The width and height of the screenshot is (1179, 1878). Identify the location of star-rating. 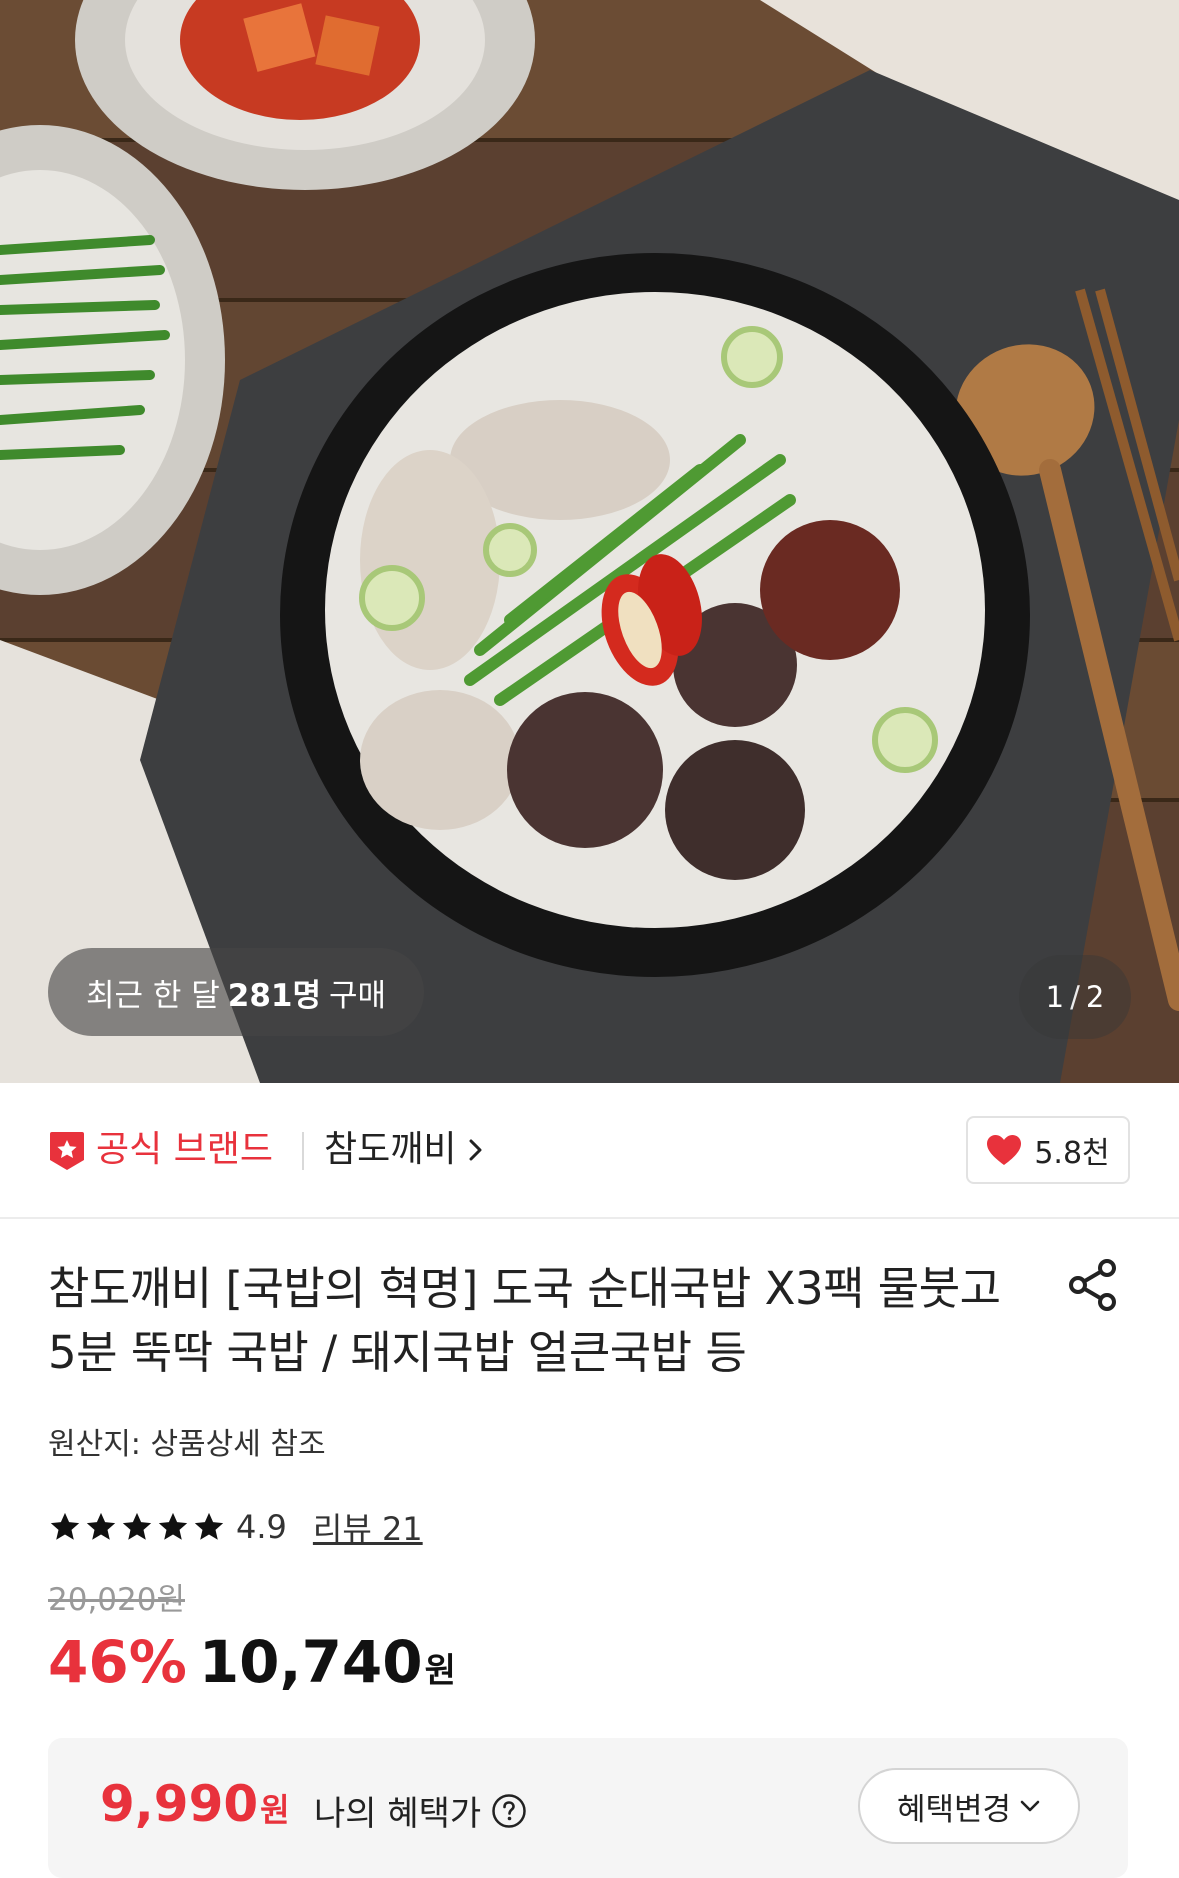
(137, 1527).